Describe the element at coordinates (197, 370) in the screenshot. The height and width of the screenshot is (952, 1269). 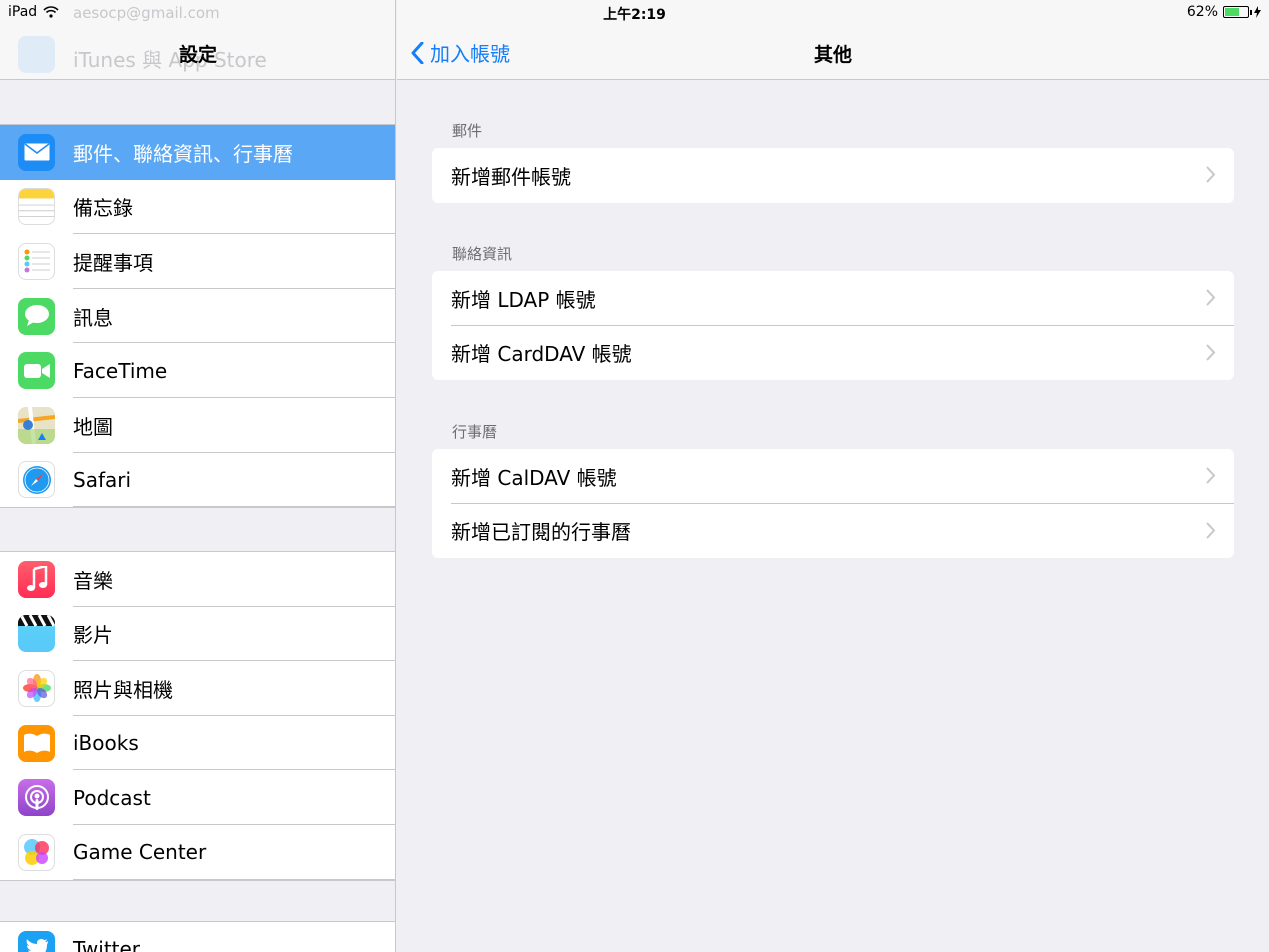
I see `sidebar-item-facetime: FaceTime` at that location.